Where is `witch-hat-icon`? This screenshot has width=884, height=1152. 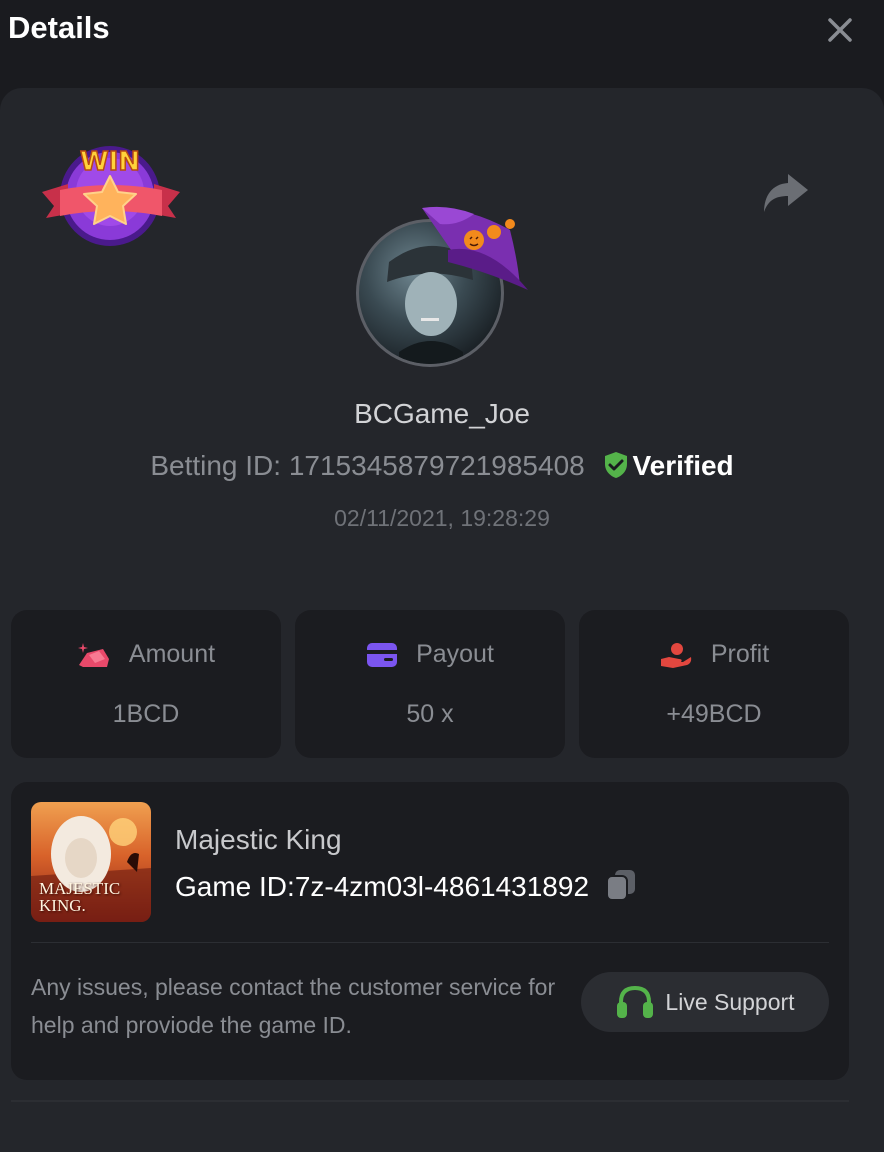 witch-hat-icon is located at coordinates (475, 248).